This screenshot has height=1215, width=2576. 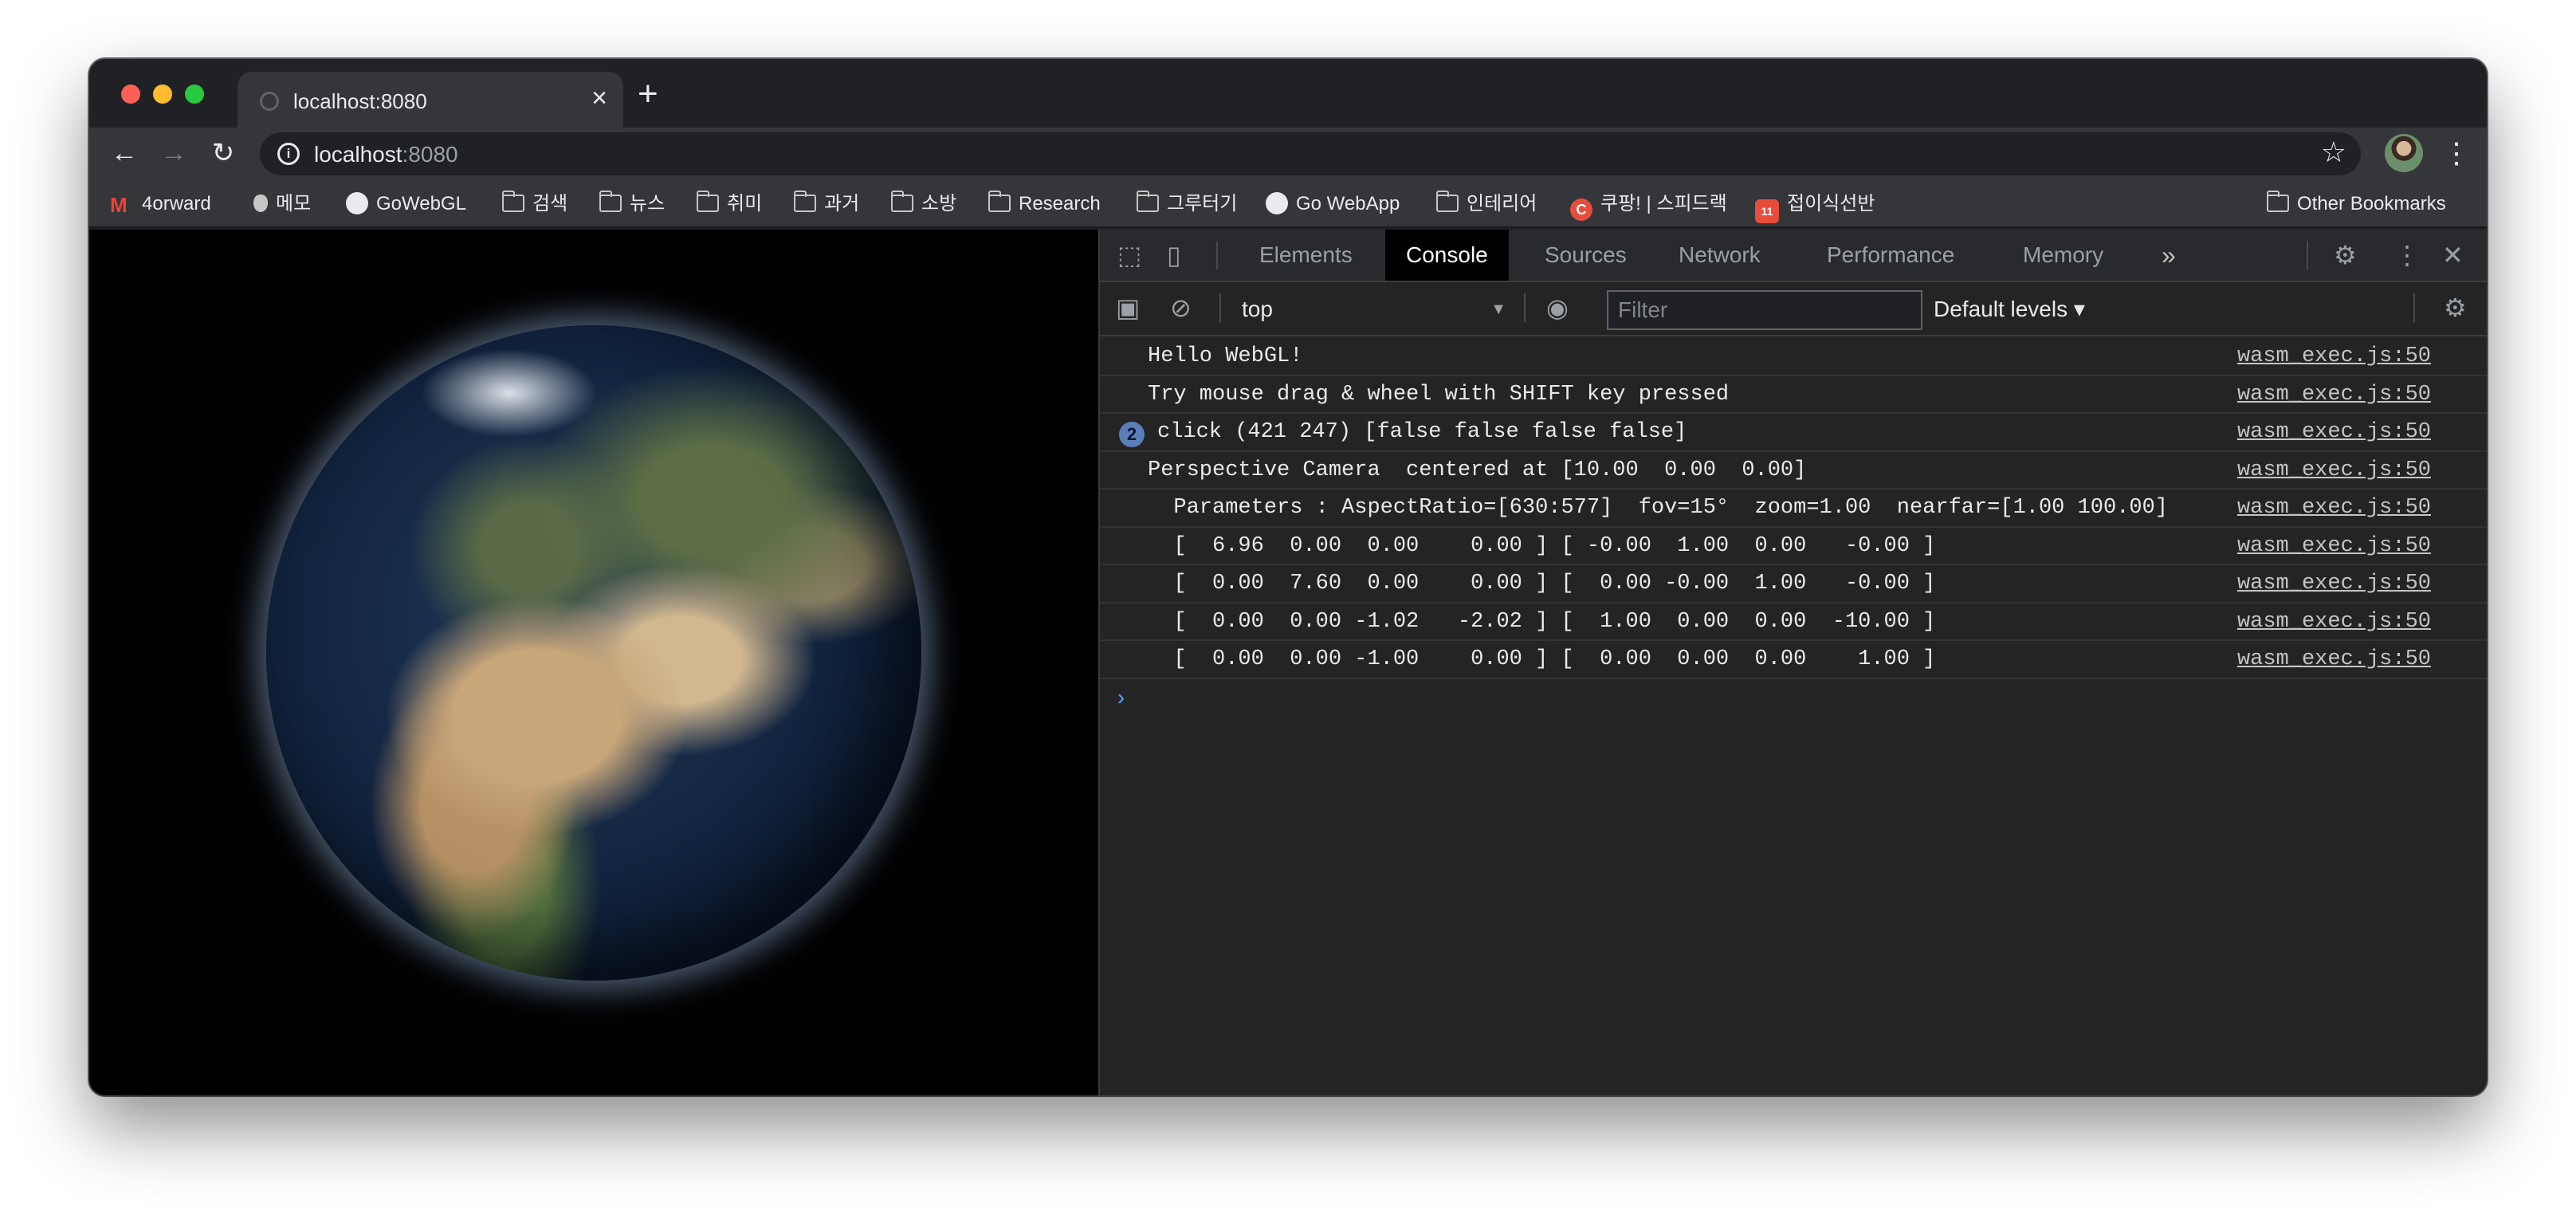 I want to click on bookmark-item: 과거, so click(x=826, y=204).